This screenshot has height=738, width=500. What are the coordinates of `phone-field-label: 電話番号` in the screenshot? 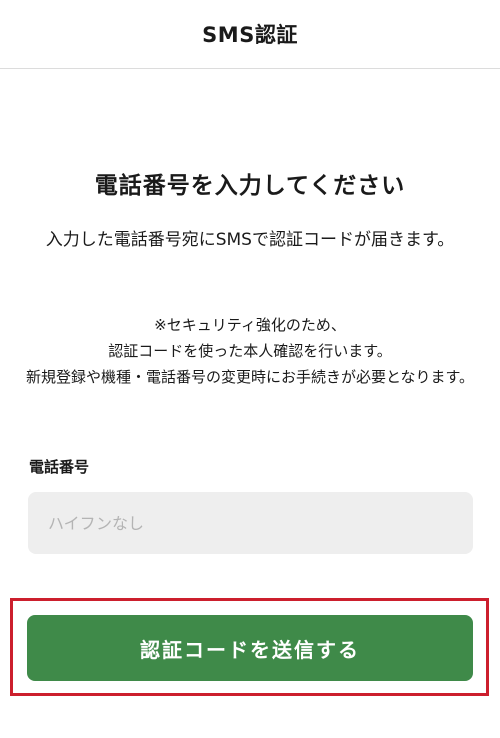 It's located at (59, 467).